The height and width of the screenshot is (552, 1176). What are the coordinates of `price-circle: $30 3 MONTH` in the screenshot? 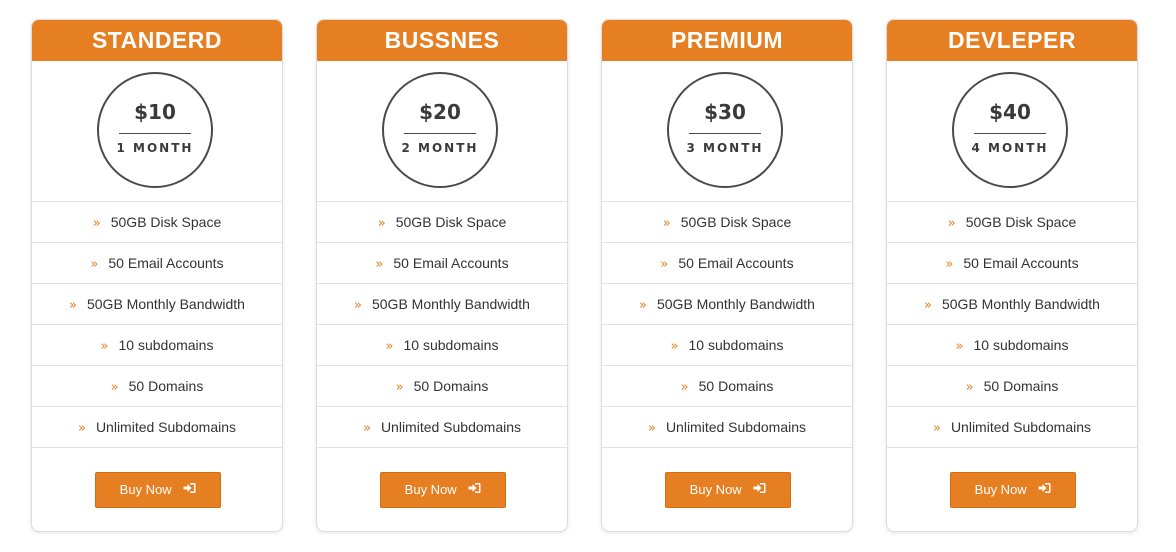 It's located at (725, 130).